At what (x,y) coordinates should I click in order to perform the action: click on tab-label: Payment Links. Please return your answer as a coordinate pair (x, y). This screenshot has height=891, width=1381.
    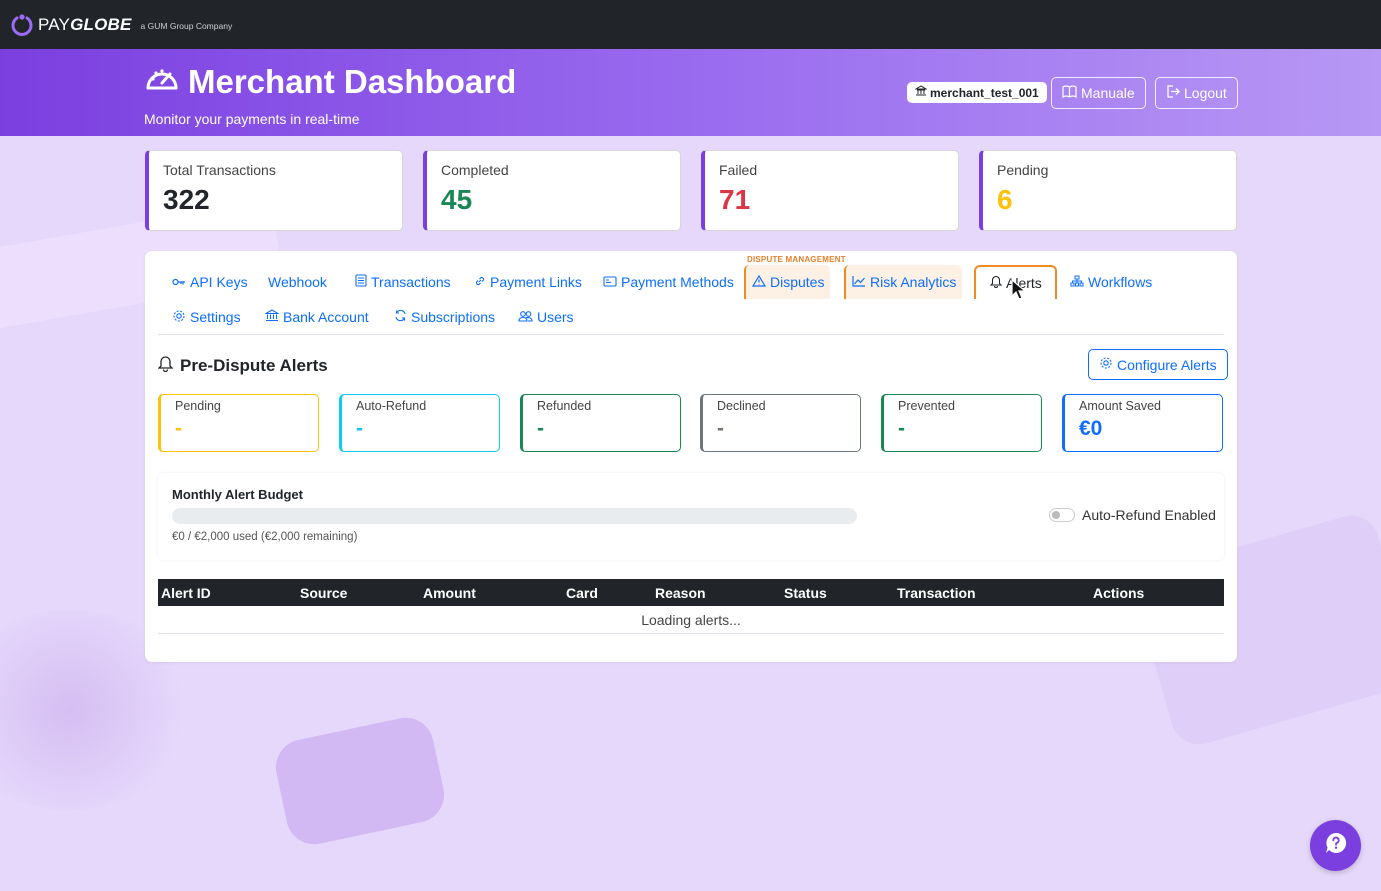
    Looking at the image, I should click on (536, 282).